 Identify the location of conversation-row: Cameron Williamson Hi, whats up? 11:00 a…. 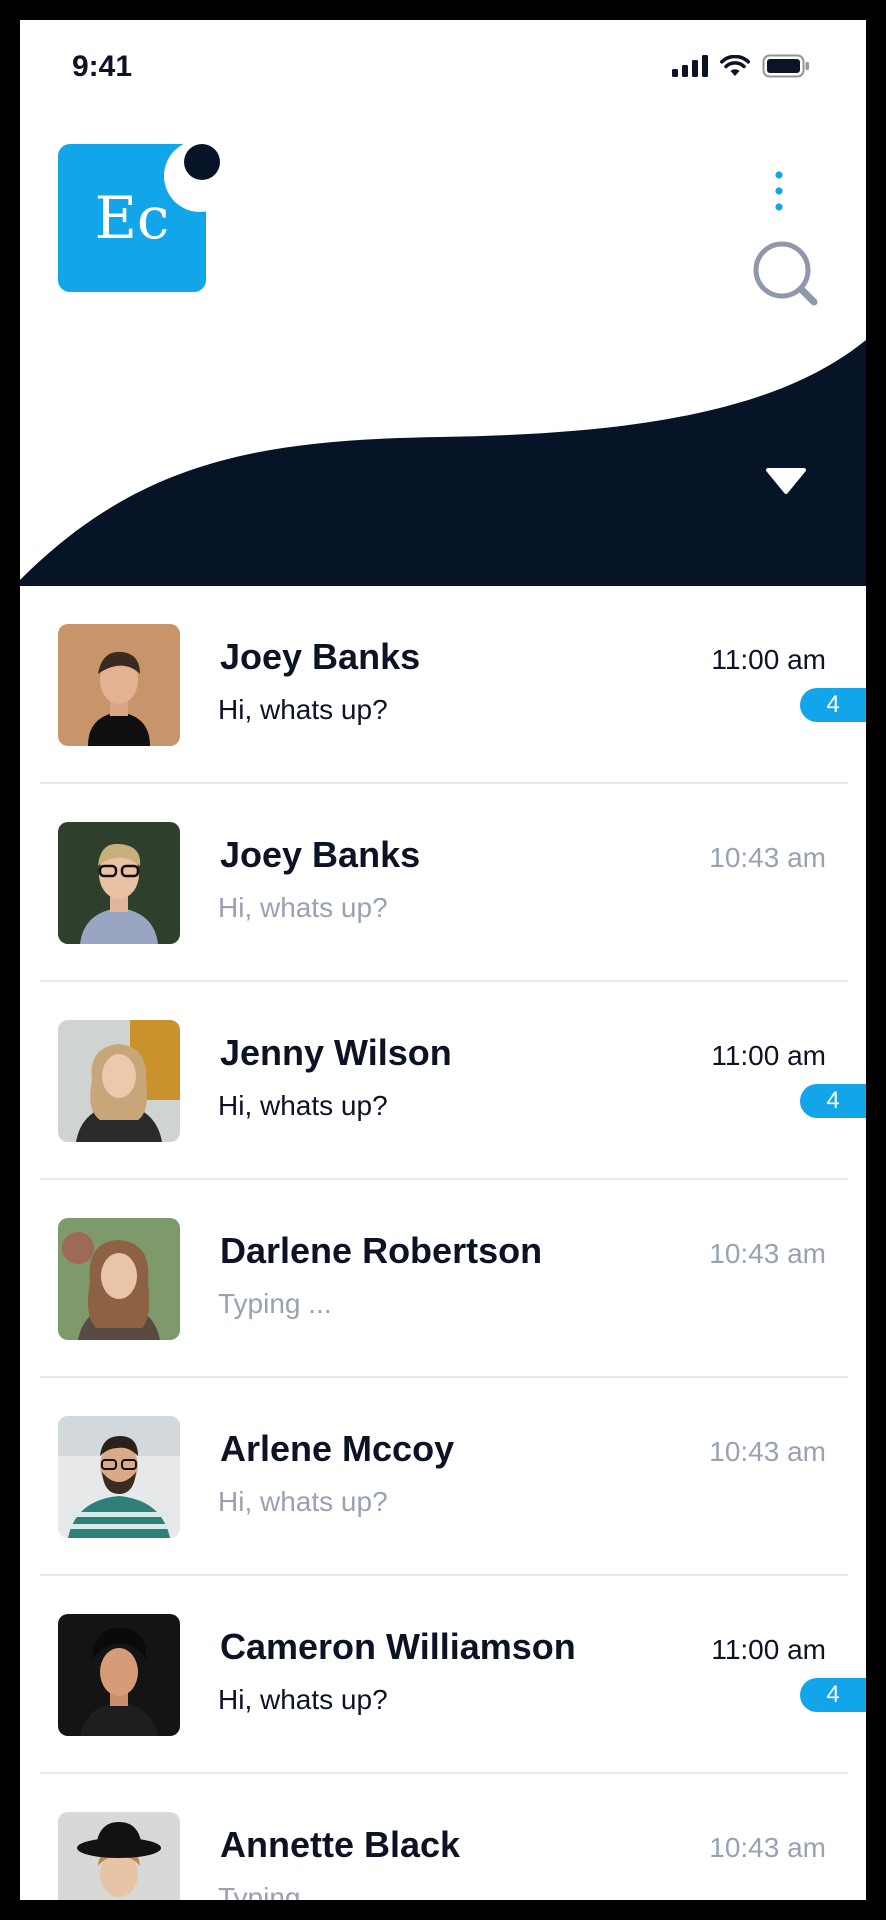
(443, 1675).